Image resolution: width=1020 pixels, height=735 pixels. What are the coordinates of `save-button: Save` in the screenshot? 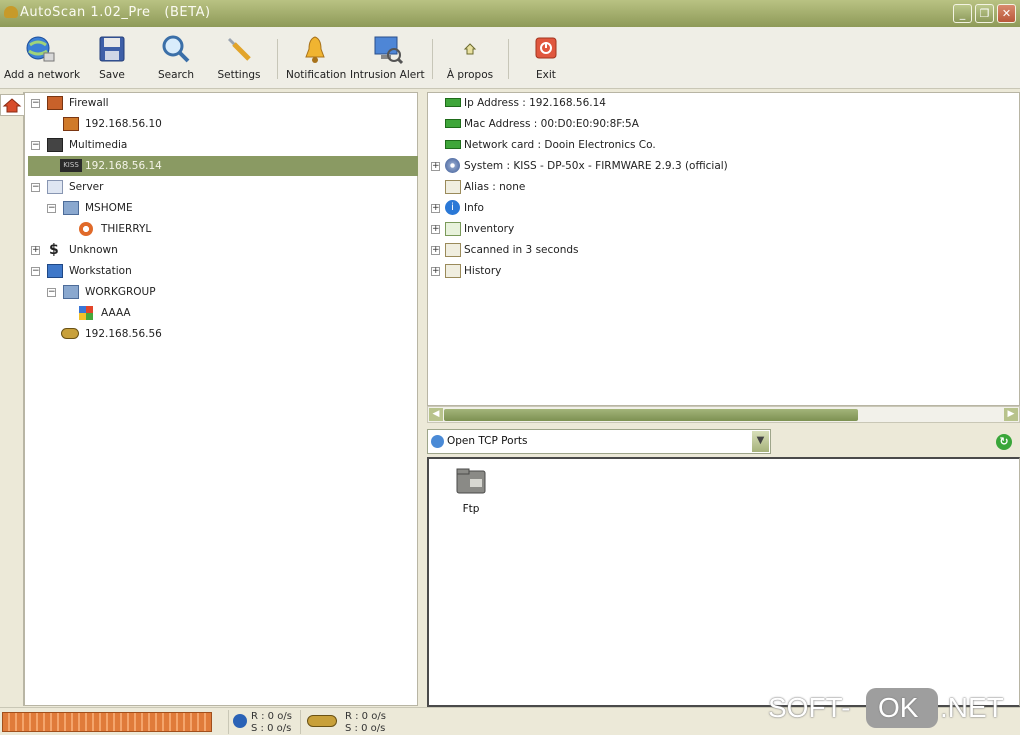 It's located at (112, 59).